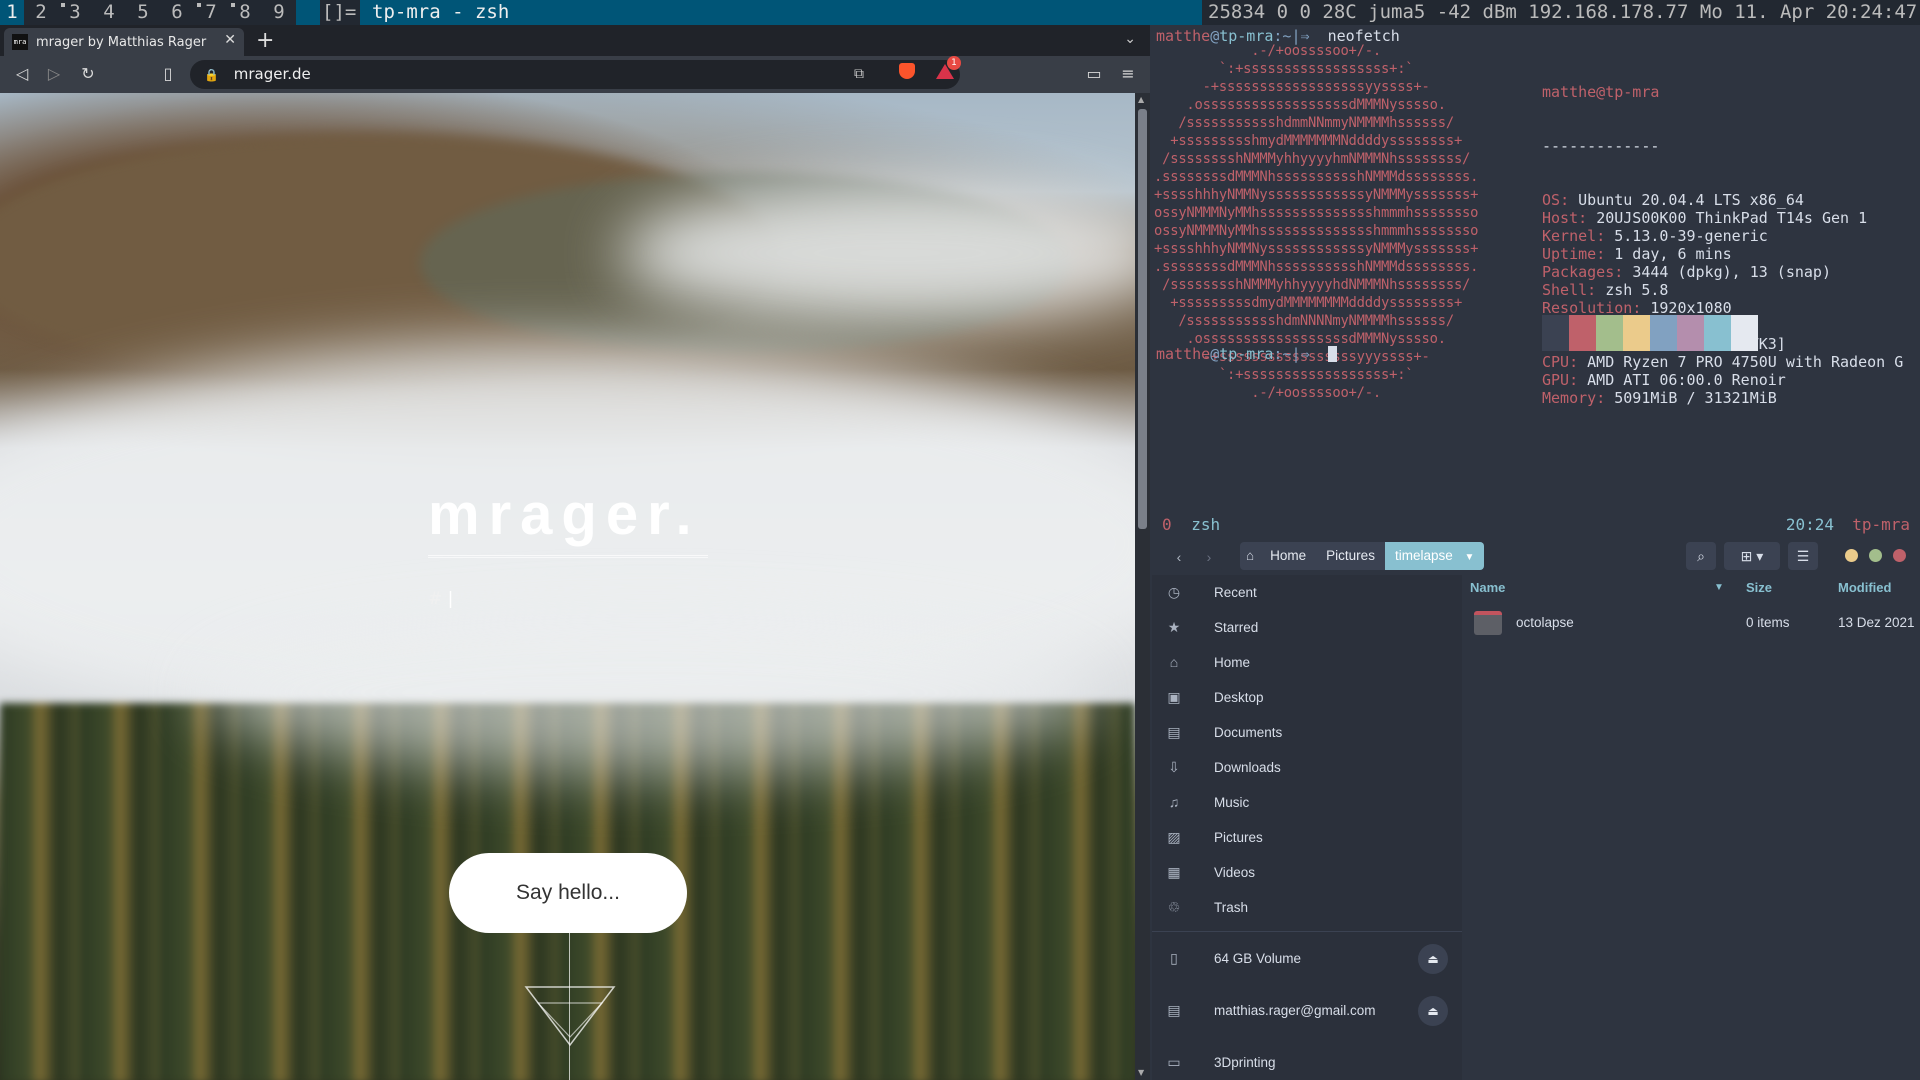 The width and height of the screenshot is (1920, 1080). I want to click on column-size: Size, so click(1759, 588).